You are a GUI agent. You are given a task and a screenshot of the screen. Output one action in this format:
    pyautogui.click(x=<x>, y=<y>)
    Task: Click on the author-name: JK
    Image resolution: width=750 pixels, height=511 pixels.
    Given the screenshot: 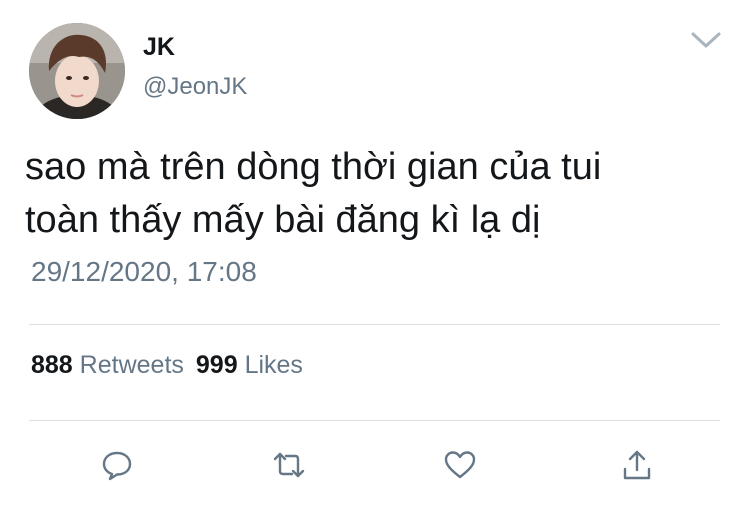 What is the action you would take?
    pyautogui.click(x=159, y=47)
    